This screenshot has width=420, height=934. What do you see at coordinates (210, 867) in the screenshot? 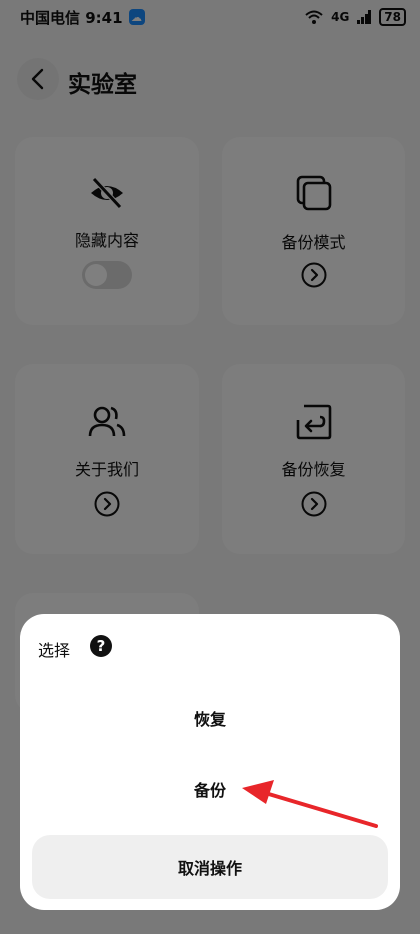
I see `cancel-button: 取消操作` at bounding box center [210, 867].